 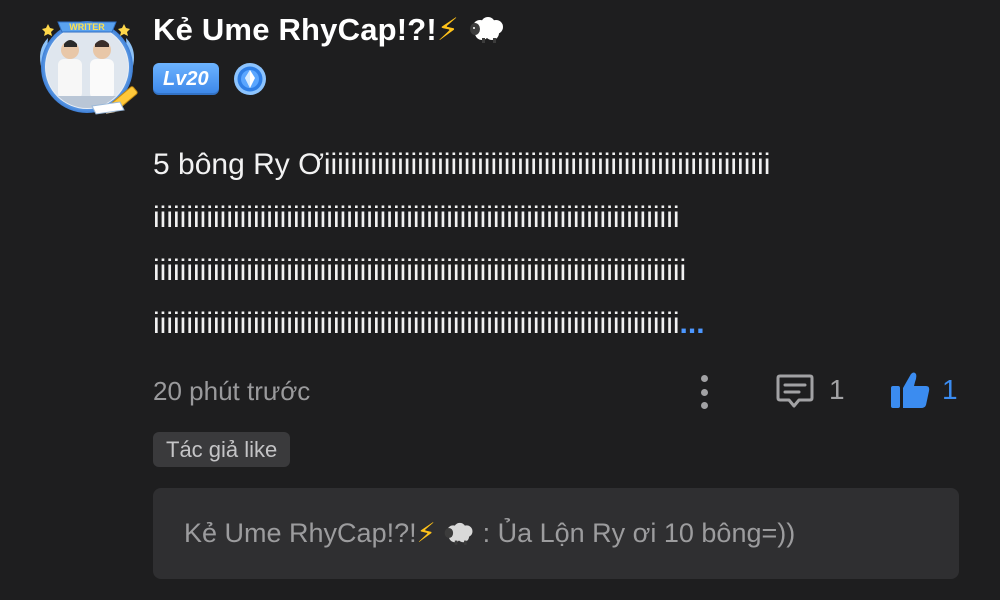 I want to click on more-options-button, so click(x=704, y=392).